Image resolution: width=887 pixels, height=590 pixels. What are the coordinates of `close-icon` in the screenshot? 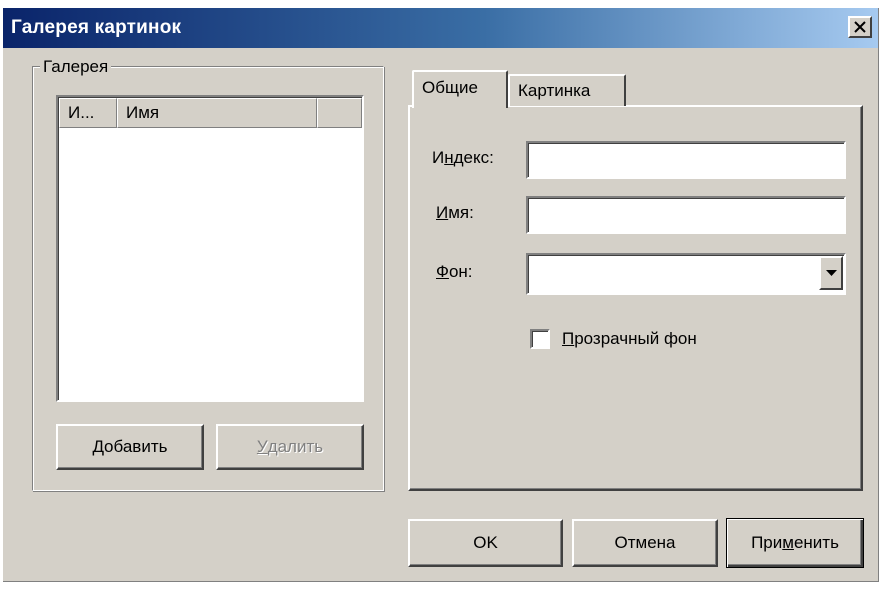 It's located at (860, 27).